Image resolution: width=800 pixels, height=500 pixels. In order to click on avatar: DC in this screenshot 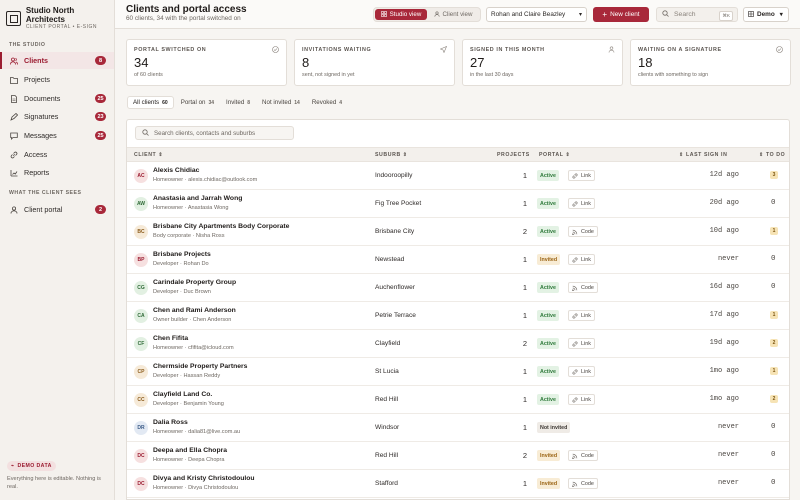, I will do `click(141, 456)`.